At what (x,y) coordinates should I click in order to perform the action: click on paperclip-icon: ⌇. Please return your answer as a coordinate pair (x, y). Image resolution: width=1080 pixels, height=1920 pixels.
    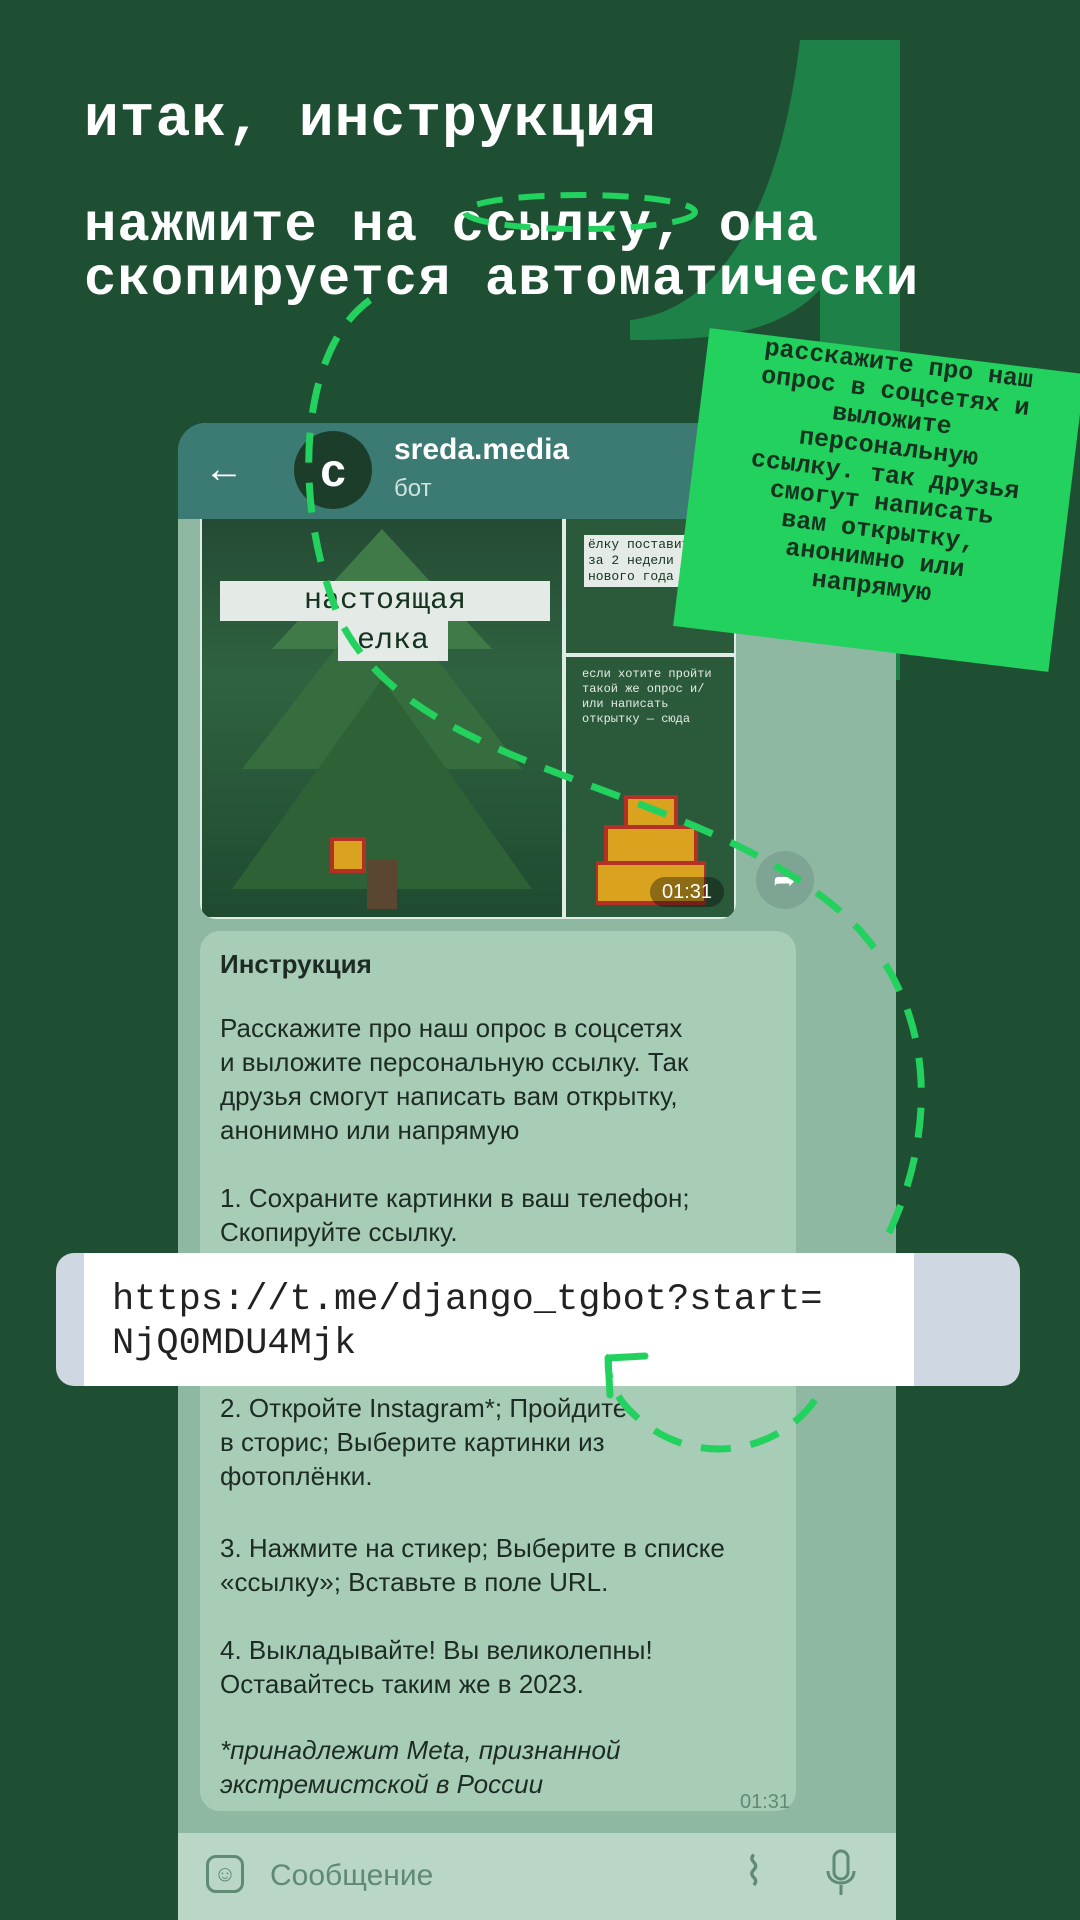
    Looking at the image, I should click on (754, 1872).